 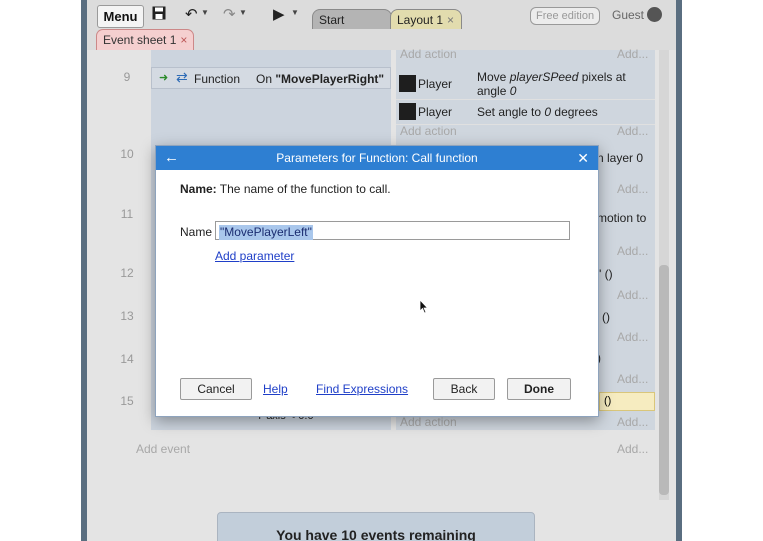 I want to click on play-dropdown-icon: ▼, so click(x=295, y=12).